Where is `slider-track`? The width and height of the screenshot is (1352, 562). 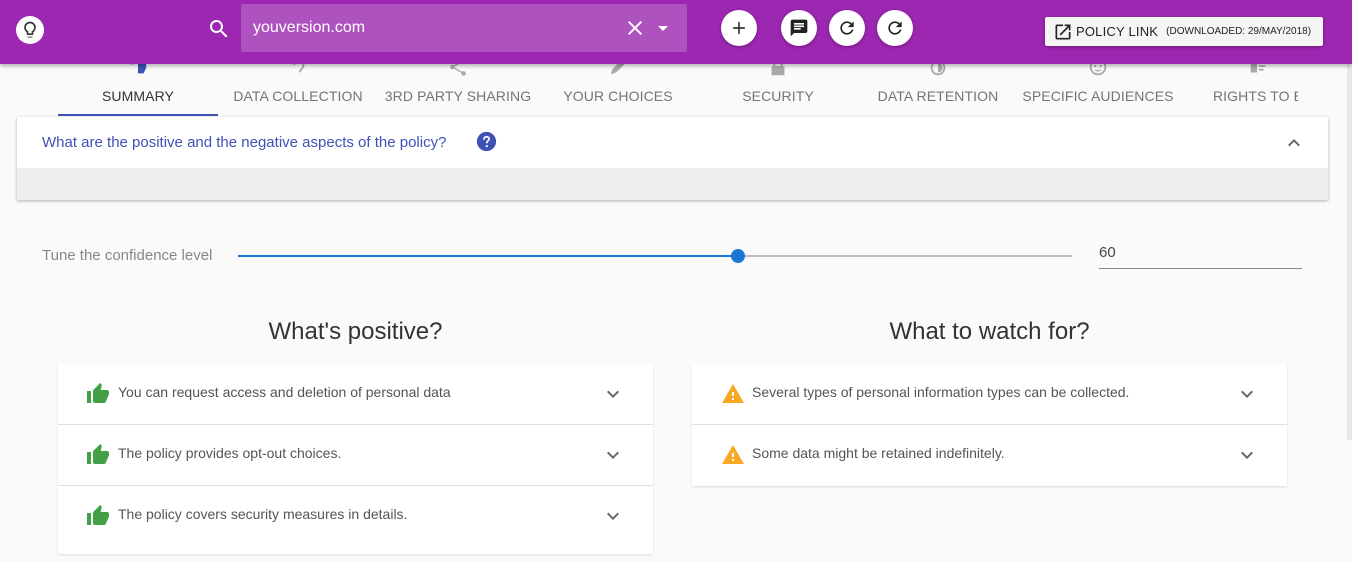 slider-track is located at coordinates (488, 256).